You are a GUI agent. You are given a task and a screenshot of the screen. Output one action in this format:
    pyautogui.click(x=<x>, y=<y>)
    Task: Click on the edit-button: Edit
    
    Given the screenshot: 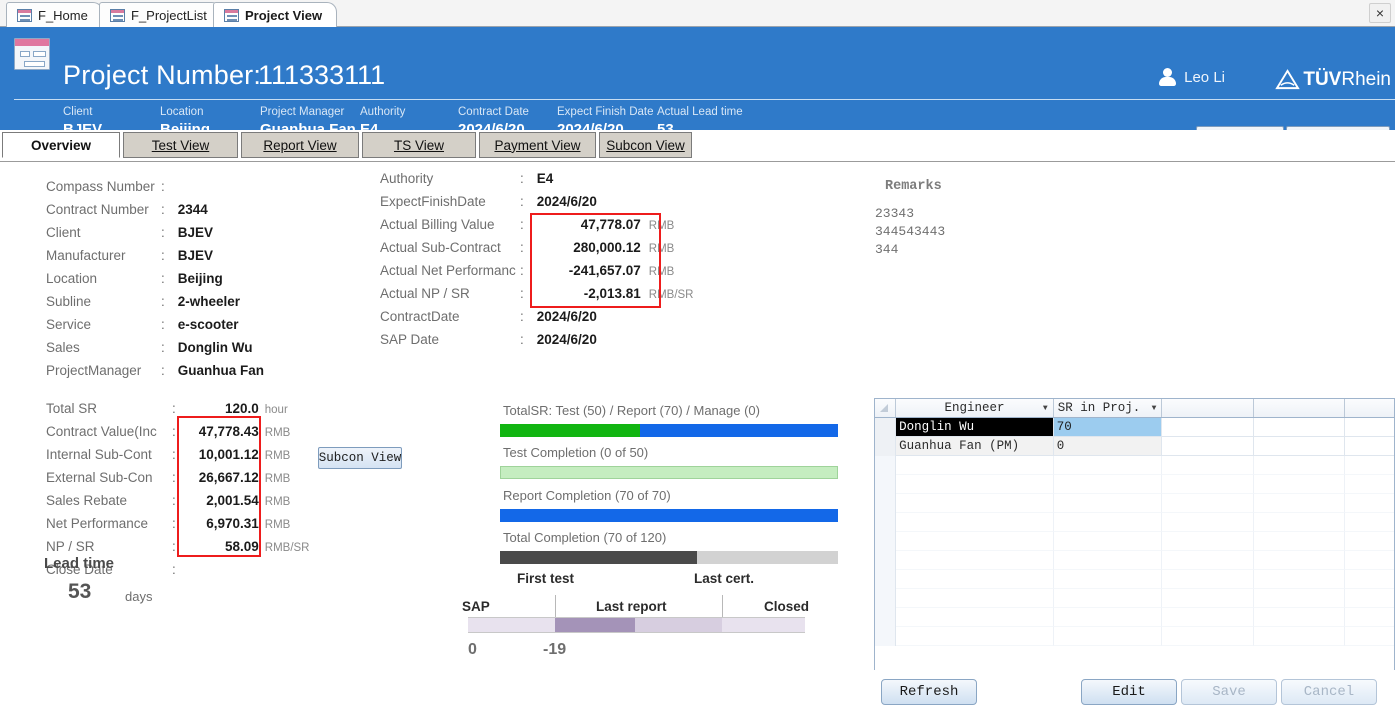 What is the action you would take?
    pyautogui.click(x=1129, y=692)
    